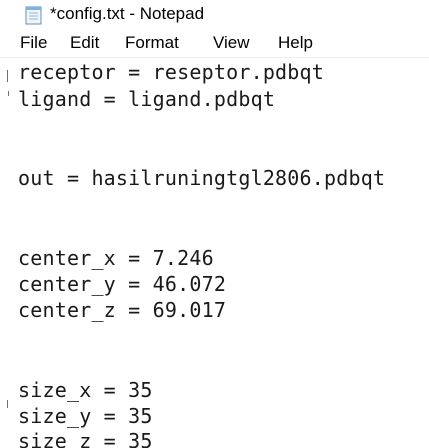  Describe the element at coordinates (295, 43) in the screenshot. I see `menu-help: Help` at that location.